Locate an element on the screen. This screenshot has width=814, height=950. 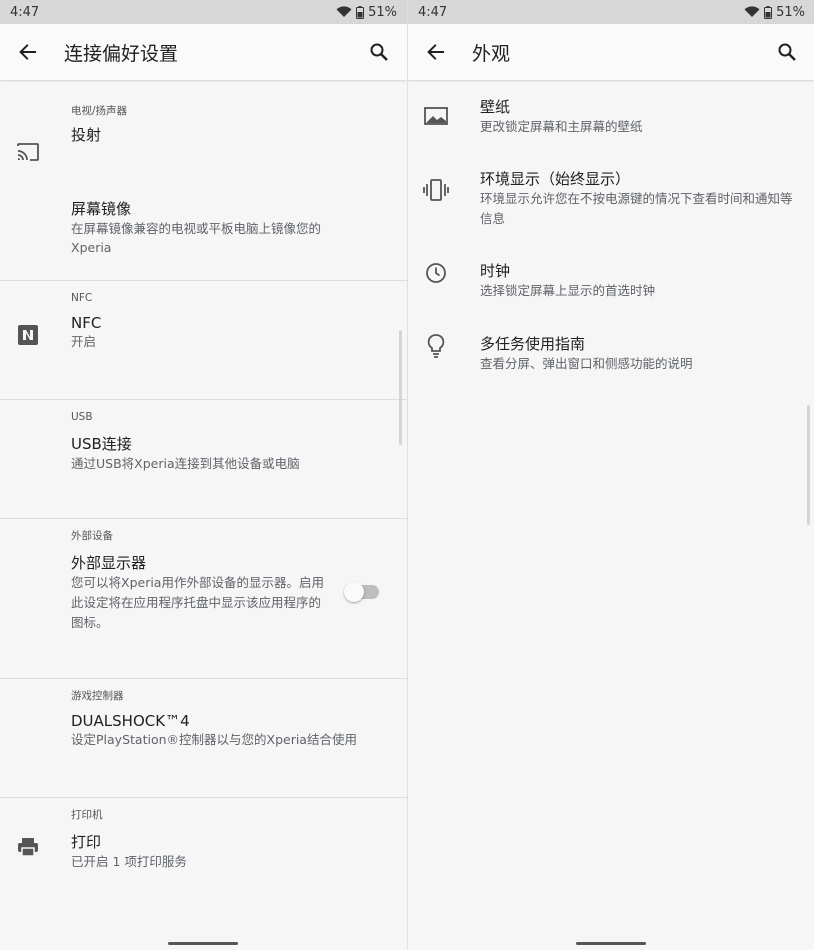
ambient-display-icon is located at coordinates (436, 190).